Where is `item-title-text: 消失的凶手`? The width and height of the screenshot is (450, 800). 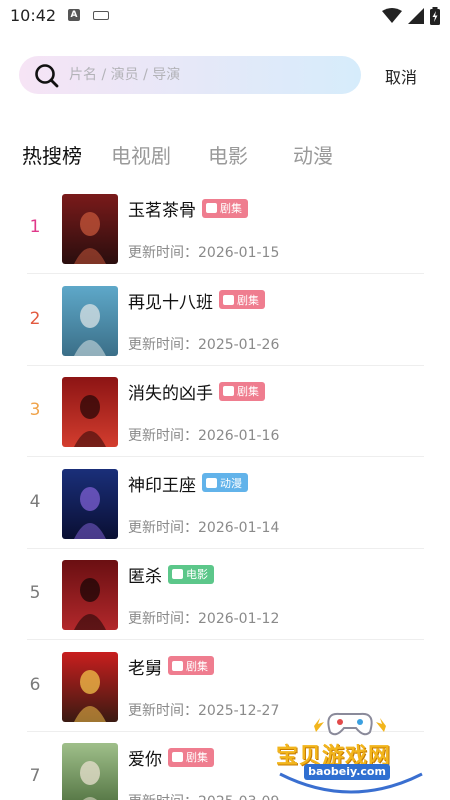
item-title-text: 消失的凶手 is located at coordinates (170, 394).